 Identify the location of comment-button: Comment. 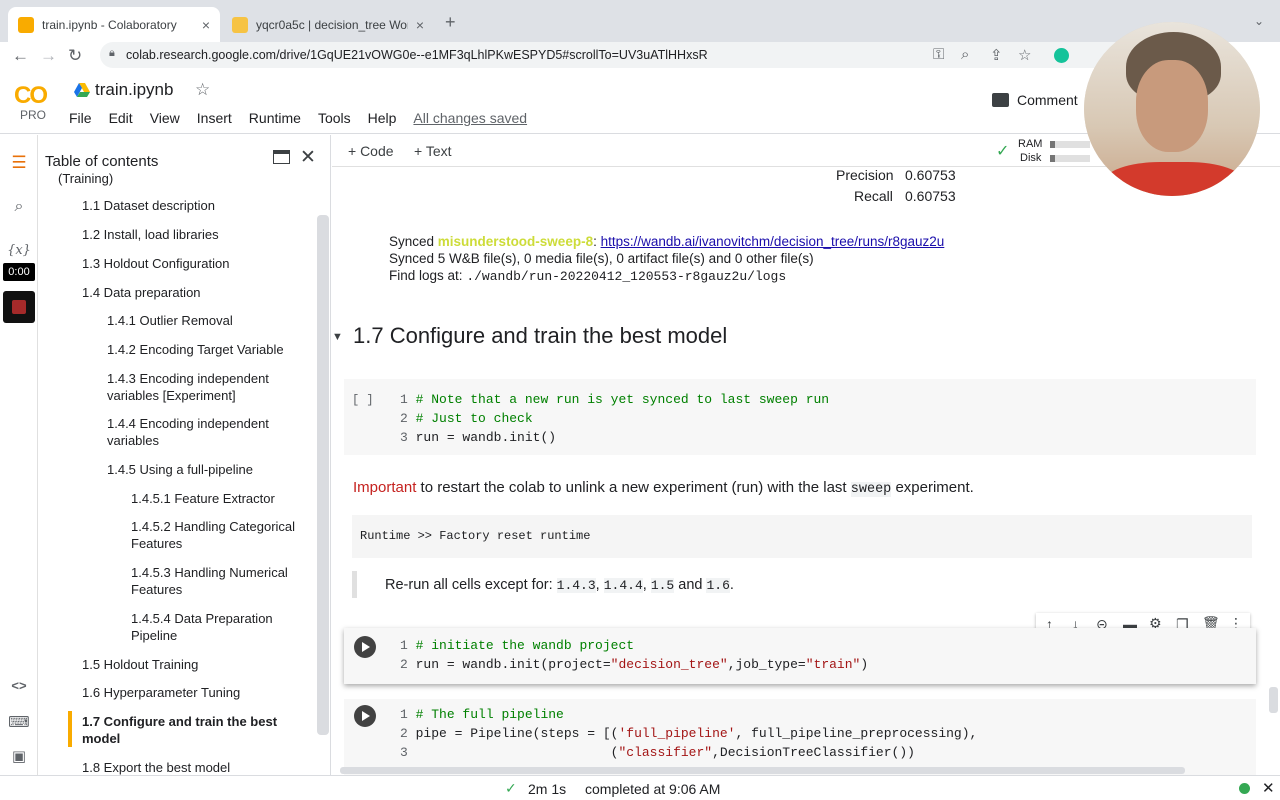
(1035, 100).